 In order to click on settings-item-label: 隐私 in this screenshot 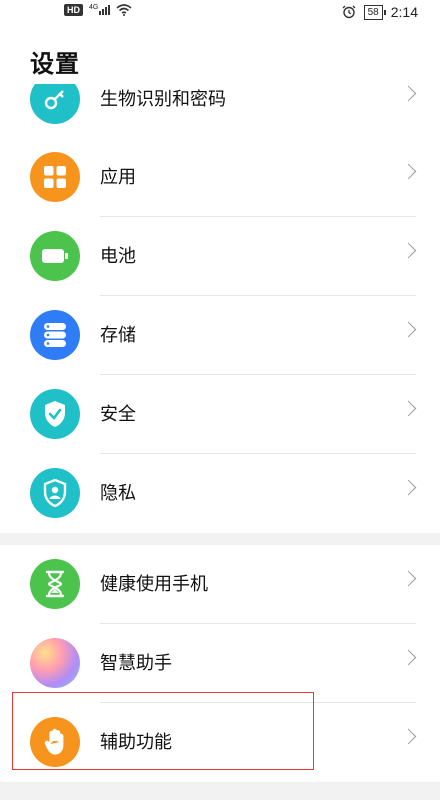, I will do `click(118, 493)`.